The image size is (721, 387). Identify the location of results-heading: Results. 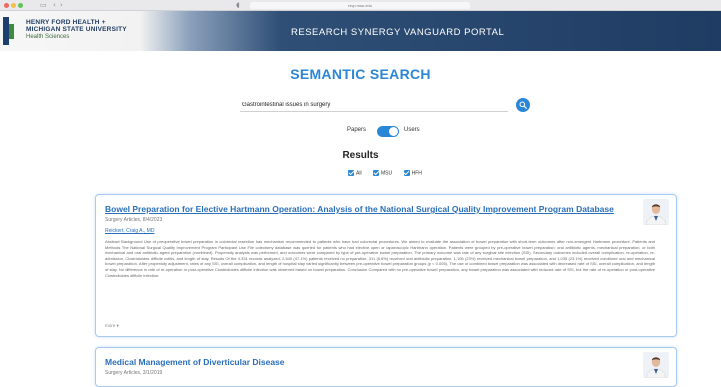
(360, 155).